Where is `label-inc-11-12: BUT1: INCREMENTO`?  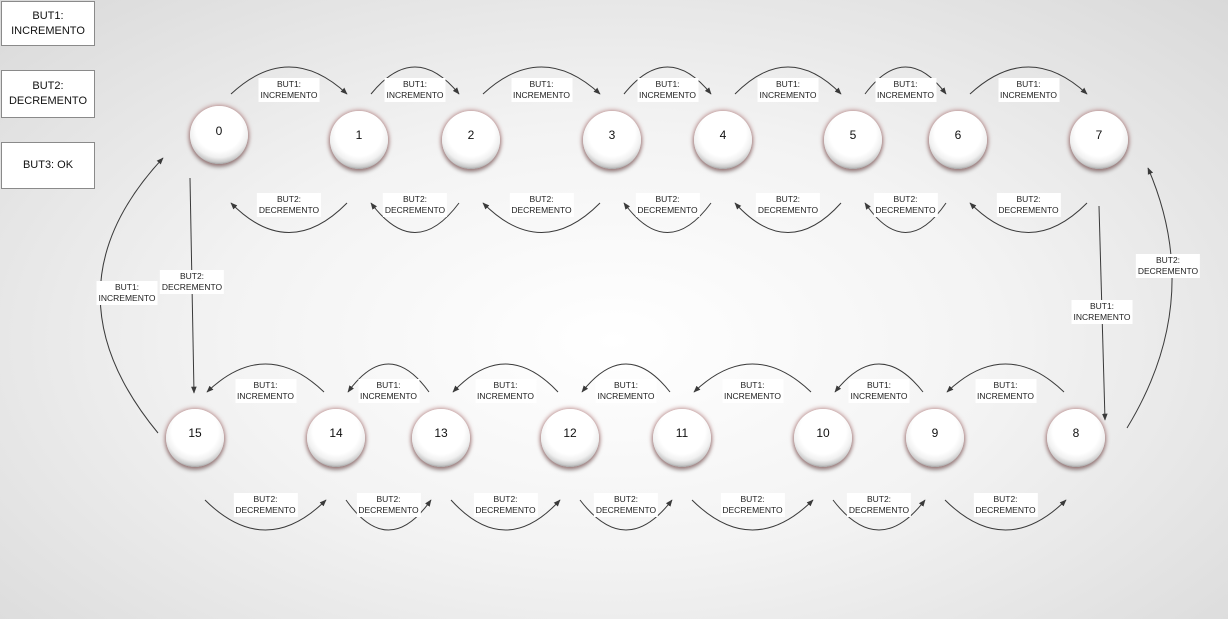 label-inc-11-12: BUT1: INCREMENTO is located at coordinates (626, 391).